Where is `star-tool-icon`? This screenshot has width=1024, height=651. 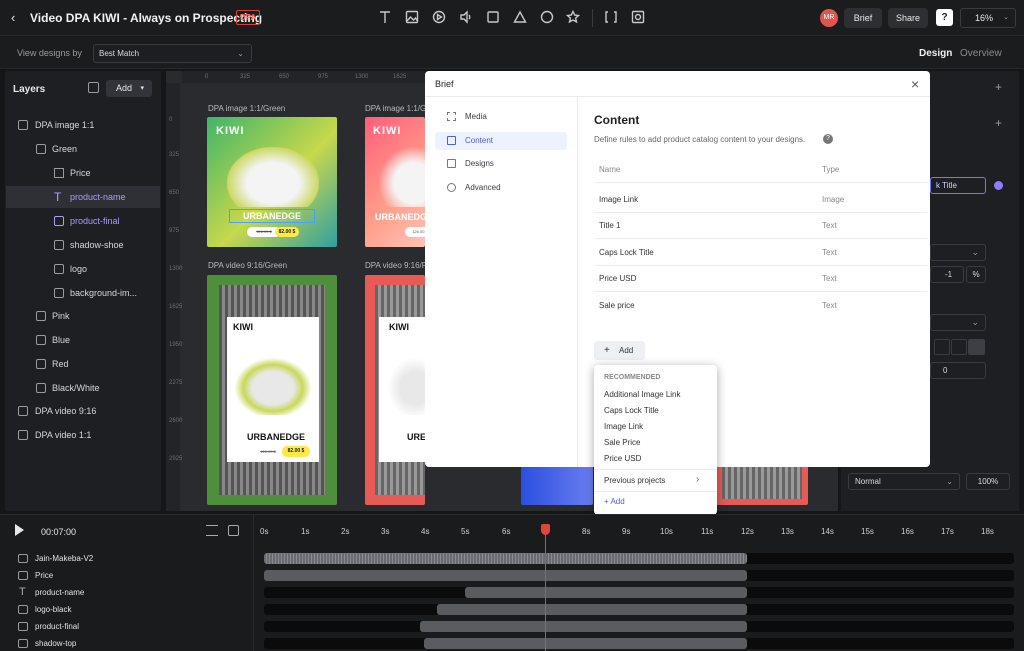 star-tool-icon is located at coordinates (573, 17).